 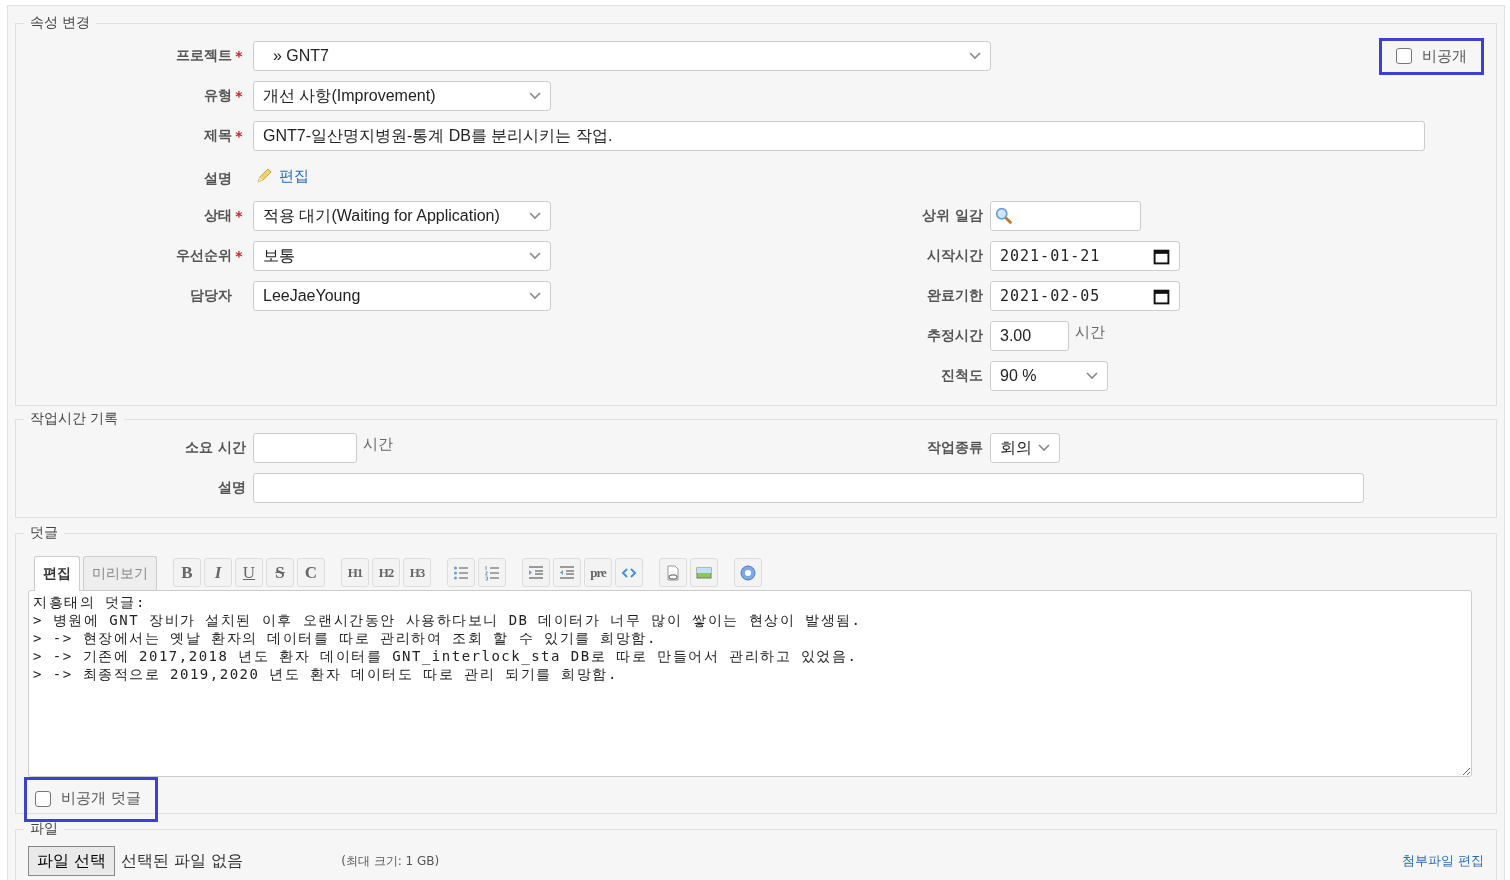 I want to click on edit-link: 편집, so click(x=294, y=176).